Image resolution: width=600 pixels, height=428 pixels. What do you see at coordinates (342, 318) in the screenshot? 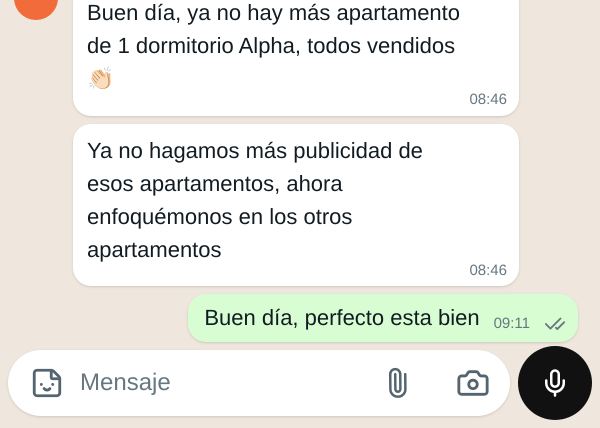
I see `message-text: Buen día, perfecto esta bien` at bounding box center [342, 318].